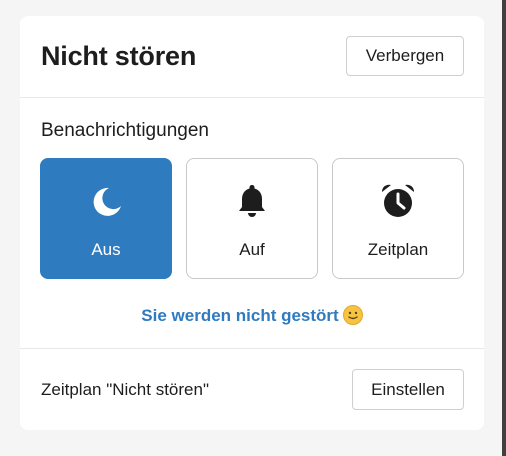 The width and height of the screenshot is (506, 456). What do you see at coordinates (408, 389) in the screenshot?
I see `setup-button: Einstellen` at bounding box center [408, 389].